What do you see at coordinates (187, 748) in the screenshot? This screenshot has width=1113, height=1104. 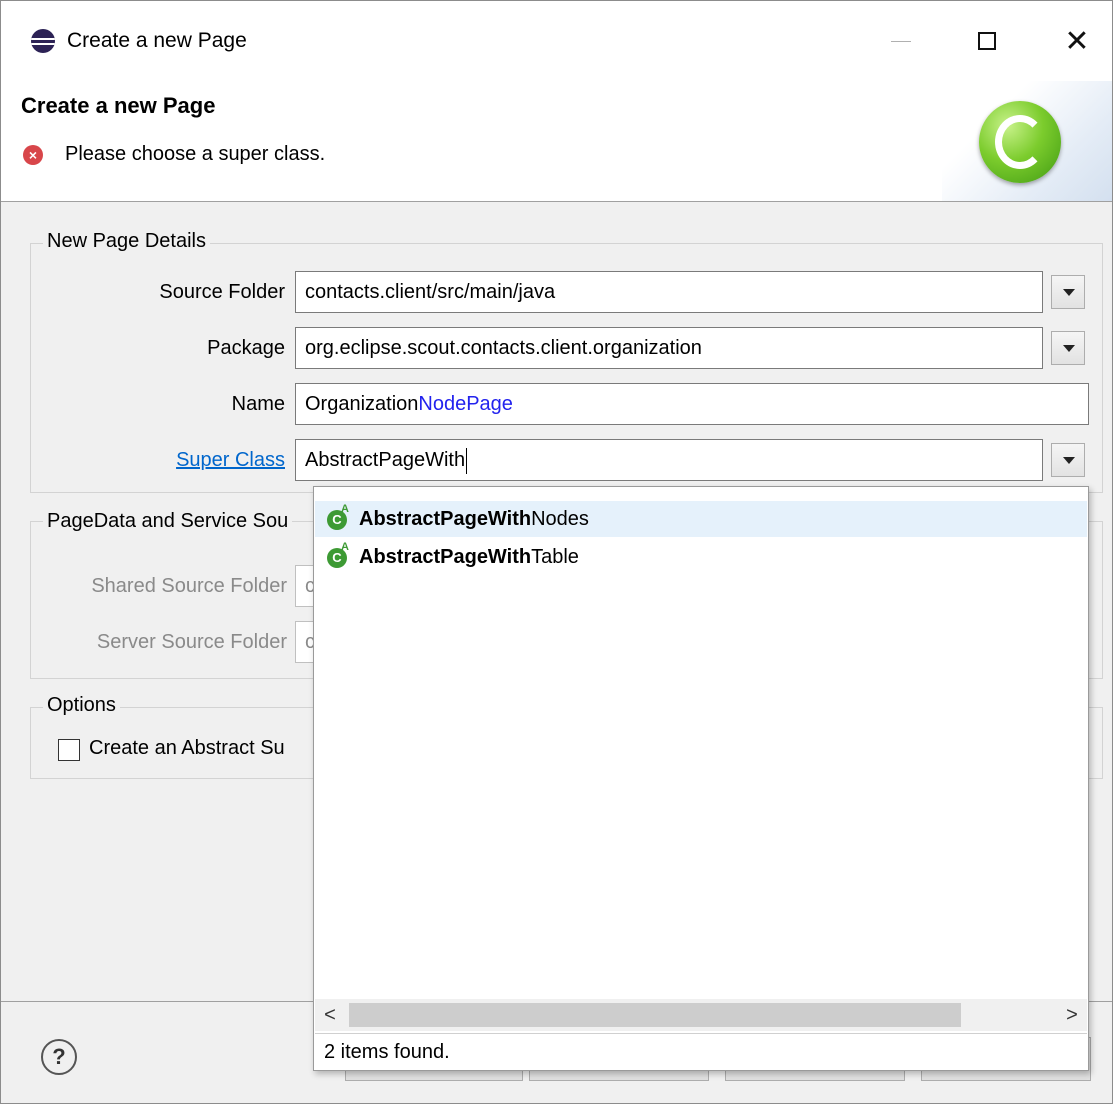 I see `abstract-super-checkbox-label: Create an Abstract Su` at bounding box center [187, 748].